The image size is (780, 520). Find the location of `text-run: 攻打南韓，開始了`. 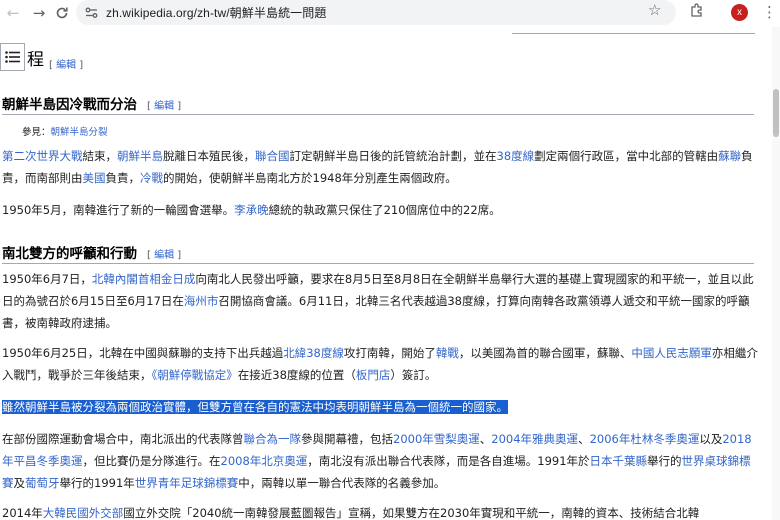

text-run: 攻打南韓，開始了 is located at coordinates (389, 353).